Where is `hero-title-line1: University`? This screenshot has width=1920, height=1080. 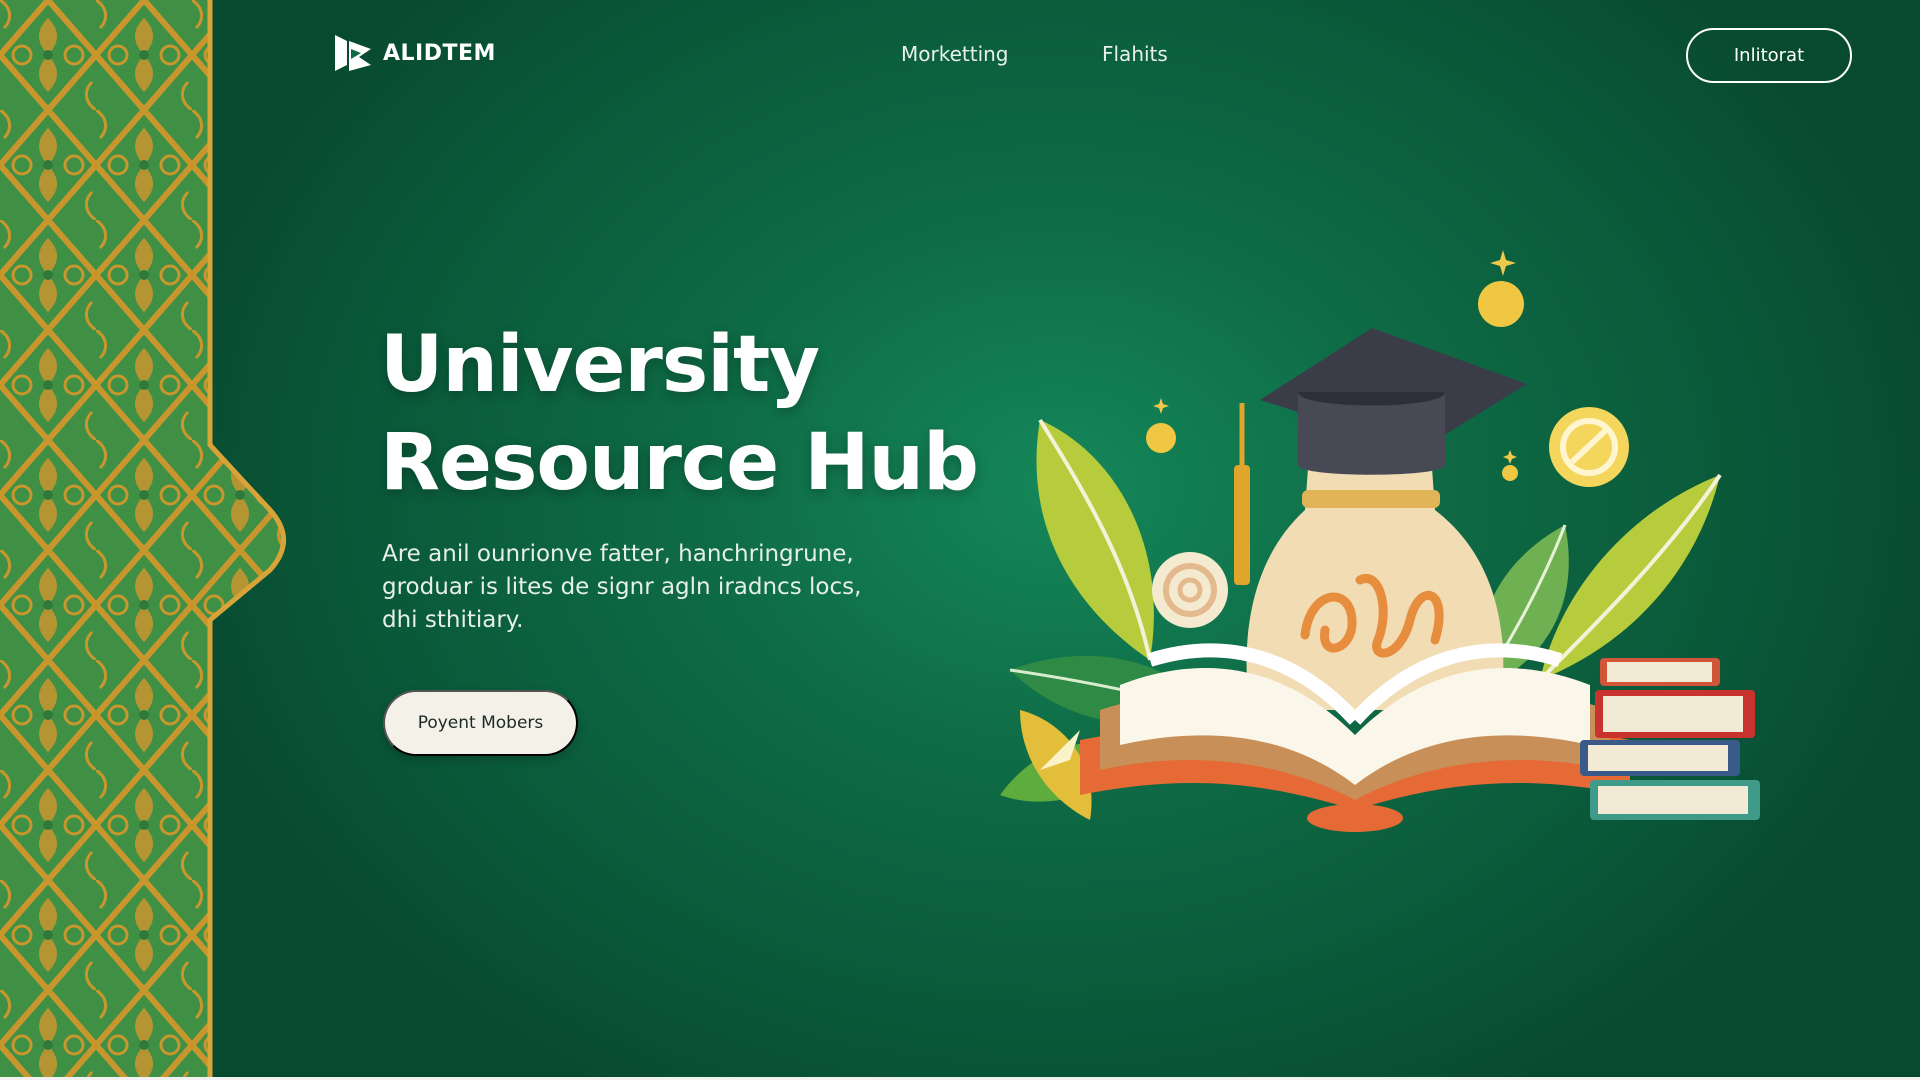 hero-title-line1: University is located at coordinates (600, 365).